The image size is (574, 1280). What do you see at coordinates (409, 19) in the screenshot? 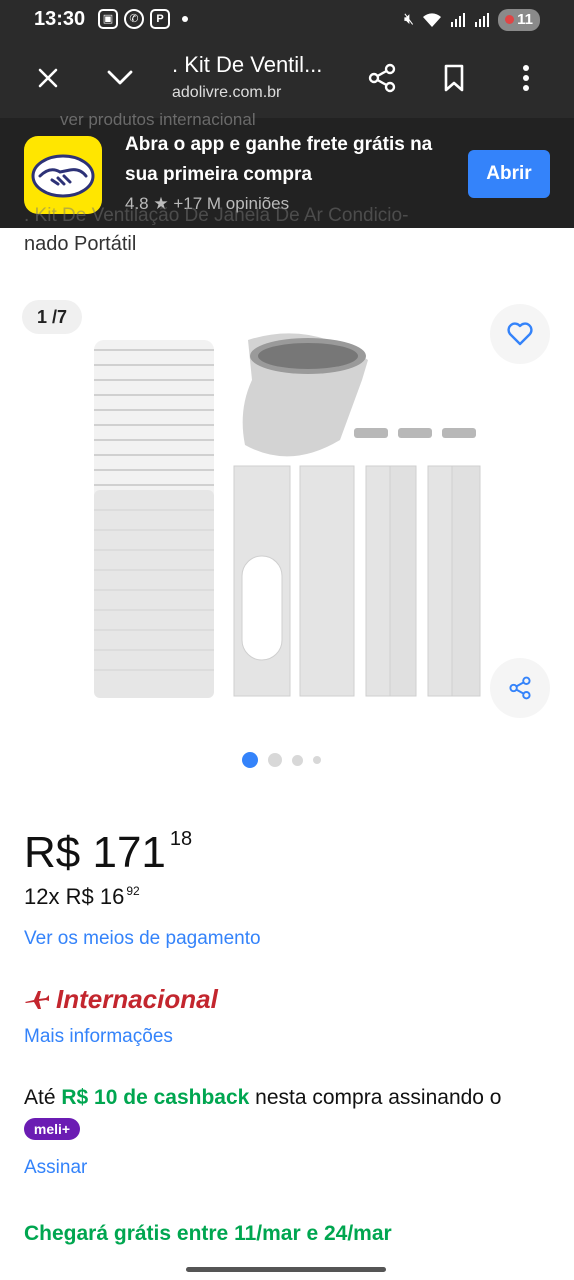
I see `mute-icon: 🔇︎` at bounding box center [409, 19].